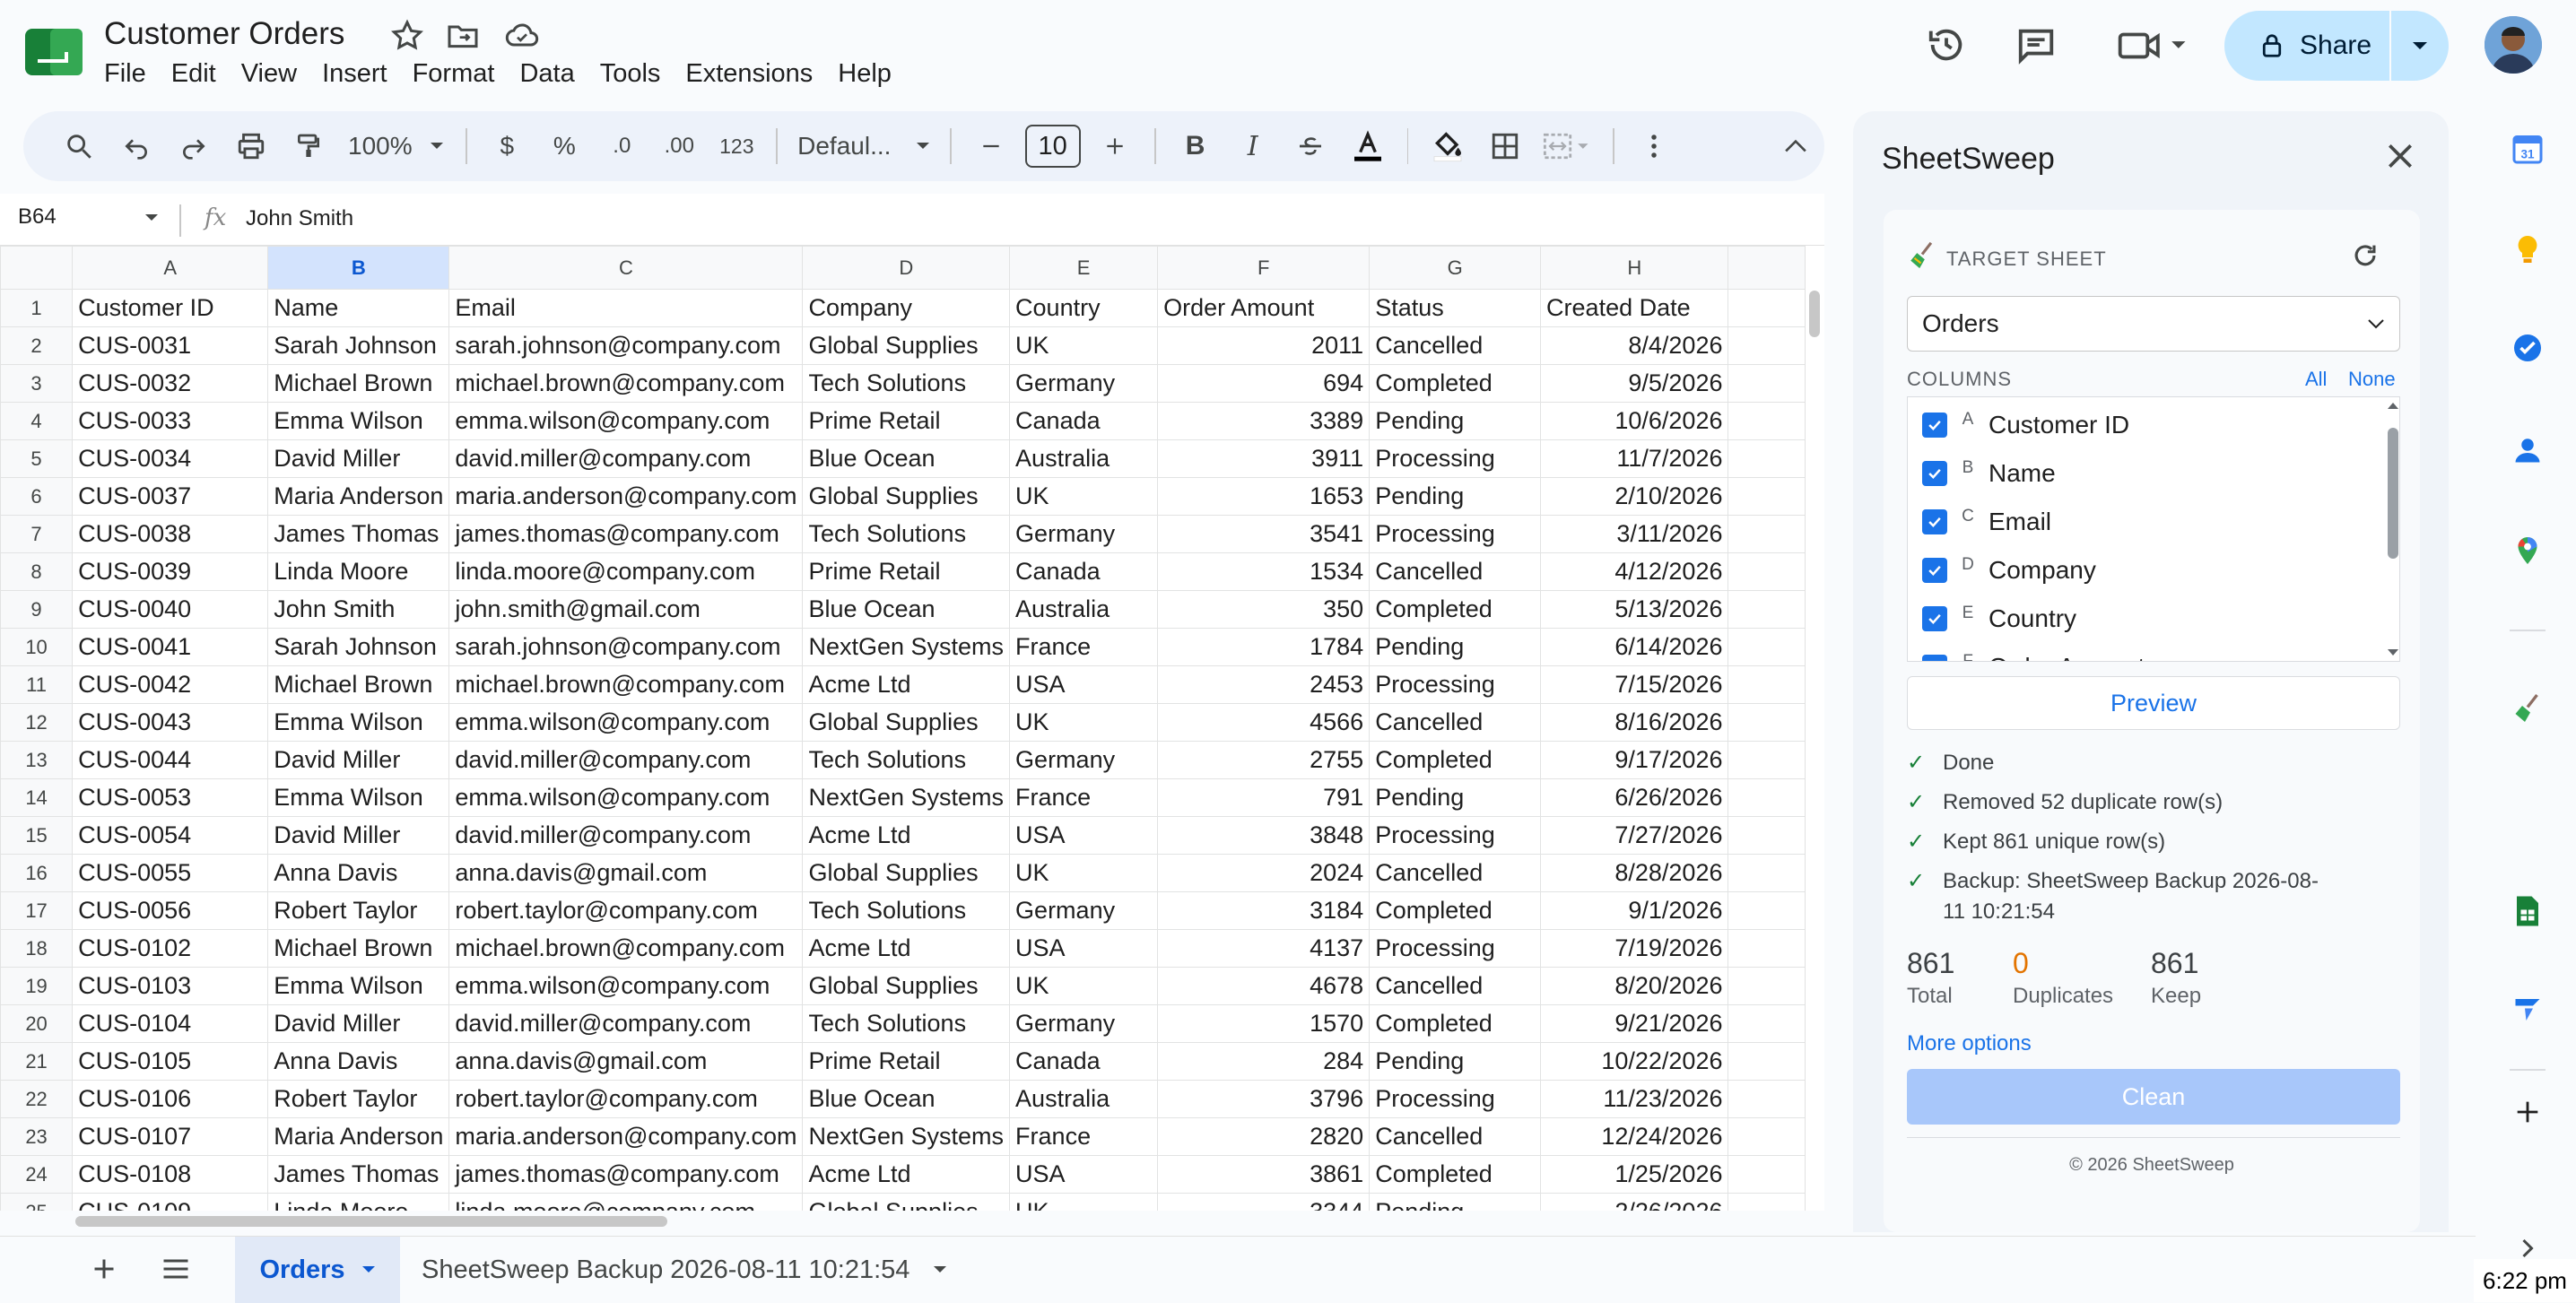 The height and width of the screenshot is (1303, 2576). I want to click on select-all-link: All, so click(2316, 379).